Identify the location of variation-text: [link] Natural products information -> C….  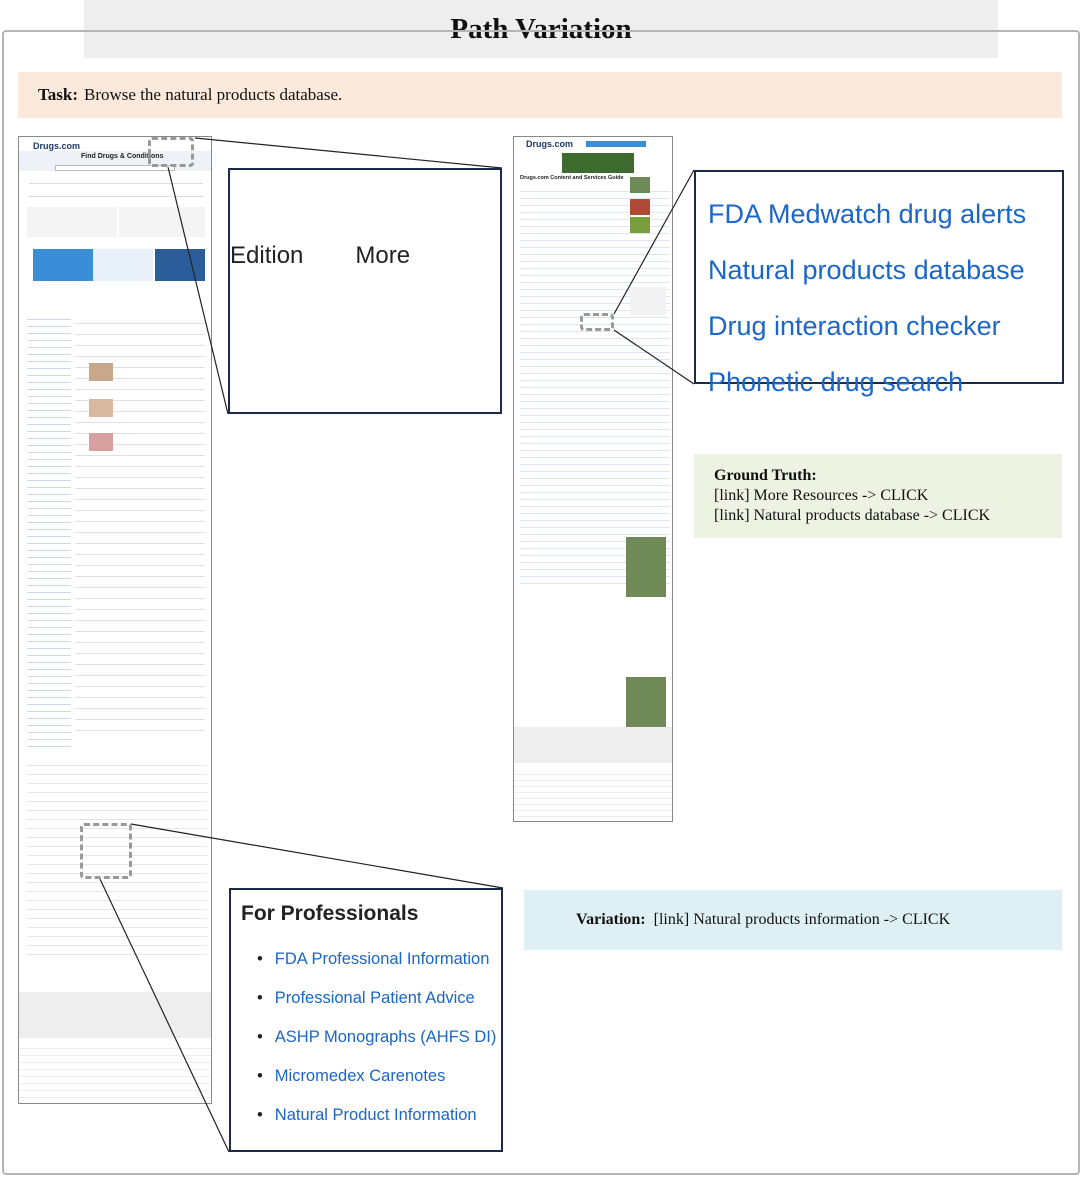
(802, 919).